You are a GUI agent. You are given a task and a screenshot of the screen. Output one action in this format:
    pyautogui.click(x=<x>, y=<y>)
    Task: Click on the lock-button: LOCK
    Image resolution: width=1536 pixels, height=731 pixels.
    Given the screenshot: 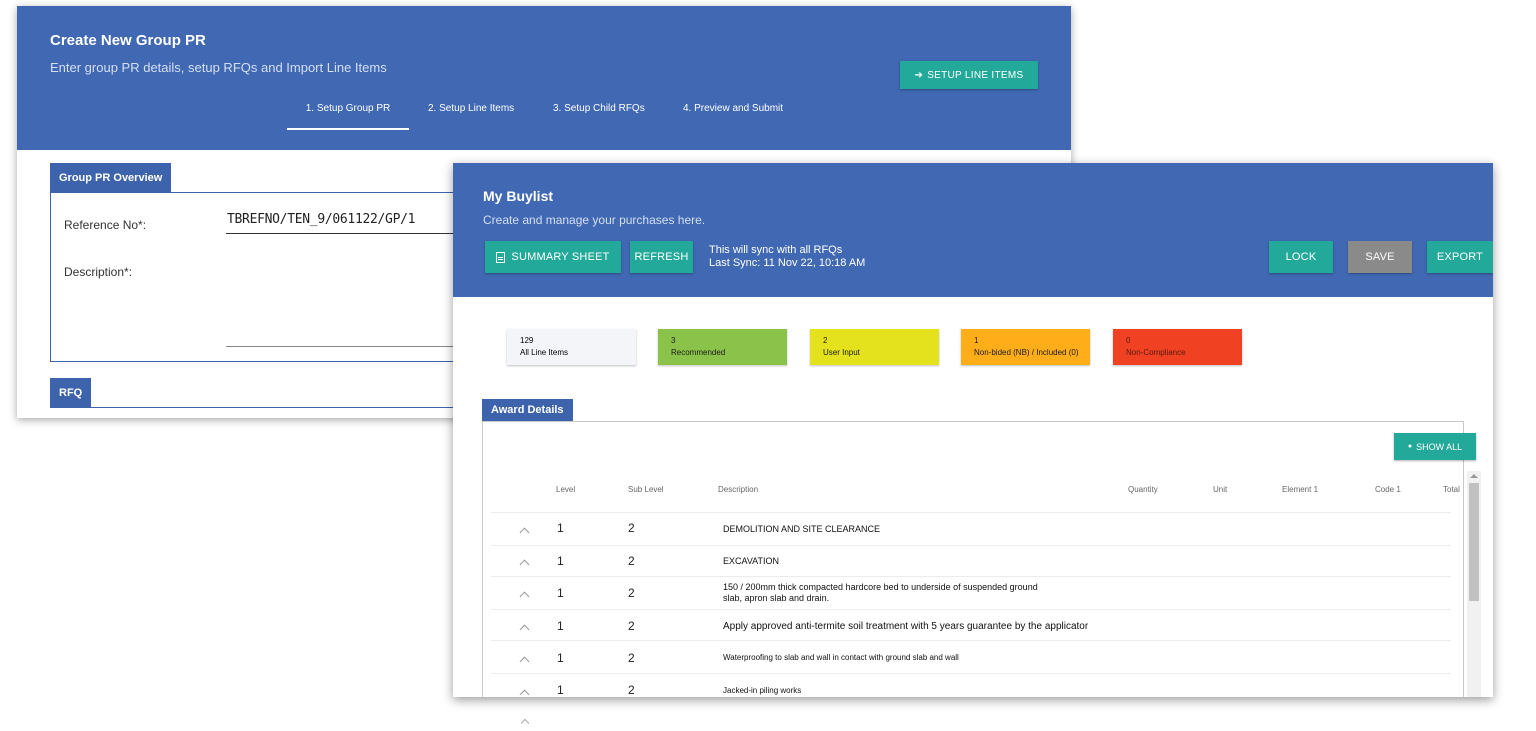 What is the action you would take?
    pyautogui.click(x=1301, y=257)
    